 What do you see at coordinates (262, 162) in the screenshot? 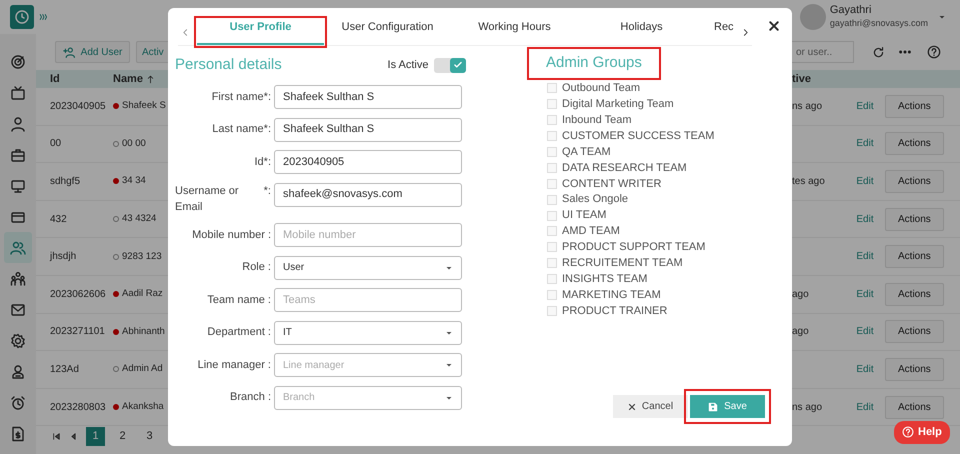
I see `field-label: Id*:` at bounding box center [262, 162].